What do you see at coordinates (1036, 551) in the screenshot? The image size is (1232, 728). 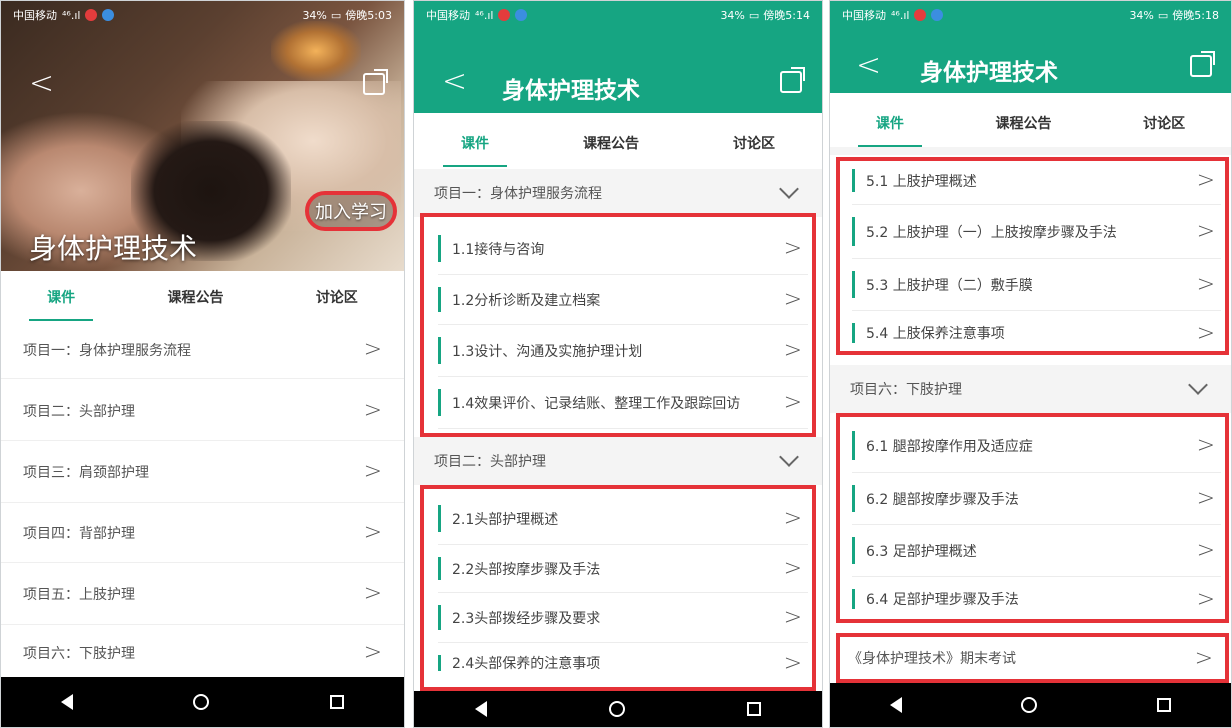 I see `lesson-item: 6.3 足部护理概述 >` at bounding box center [1036, 551].